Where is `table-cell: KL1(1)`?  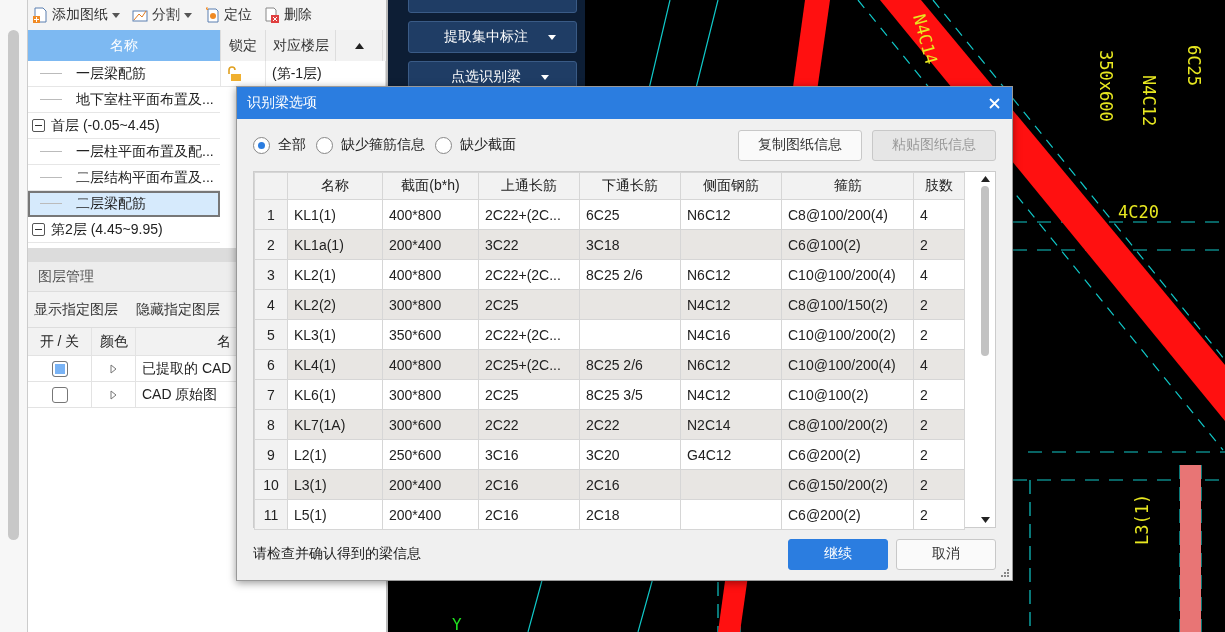 table-cell: KL1(1) is located at coordinates (335, 214).